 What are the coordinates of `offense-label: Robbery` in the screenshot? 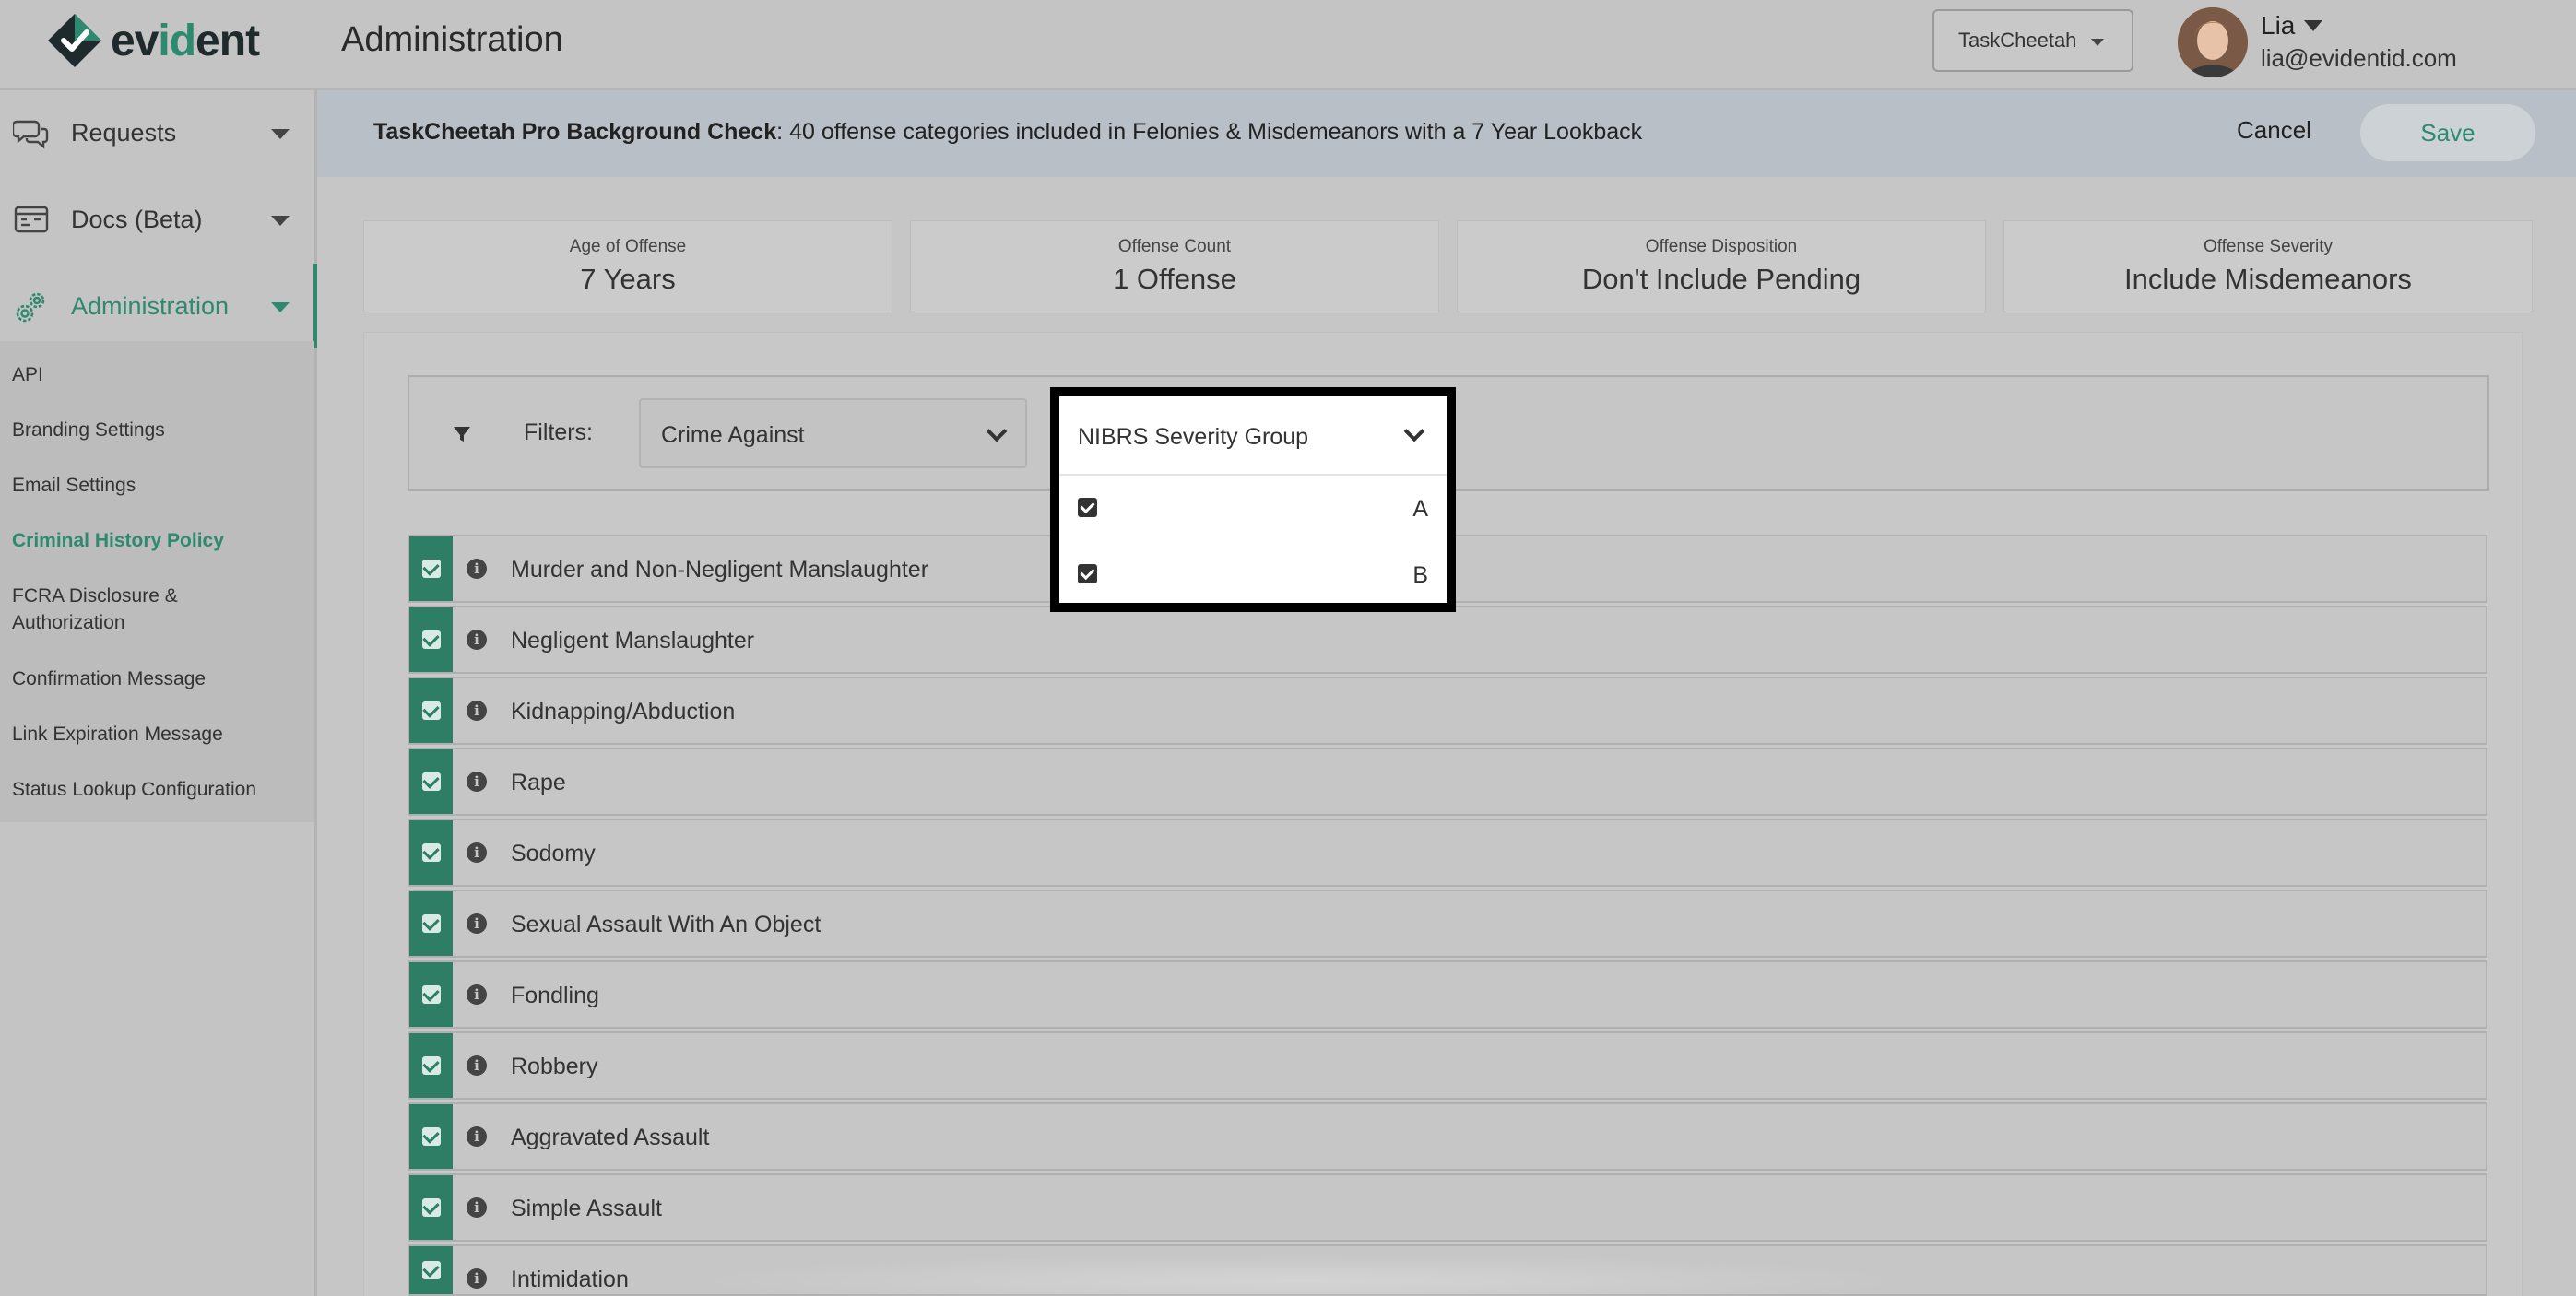 It's located at (554, 1066).